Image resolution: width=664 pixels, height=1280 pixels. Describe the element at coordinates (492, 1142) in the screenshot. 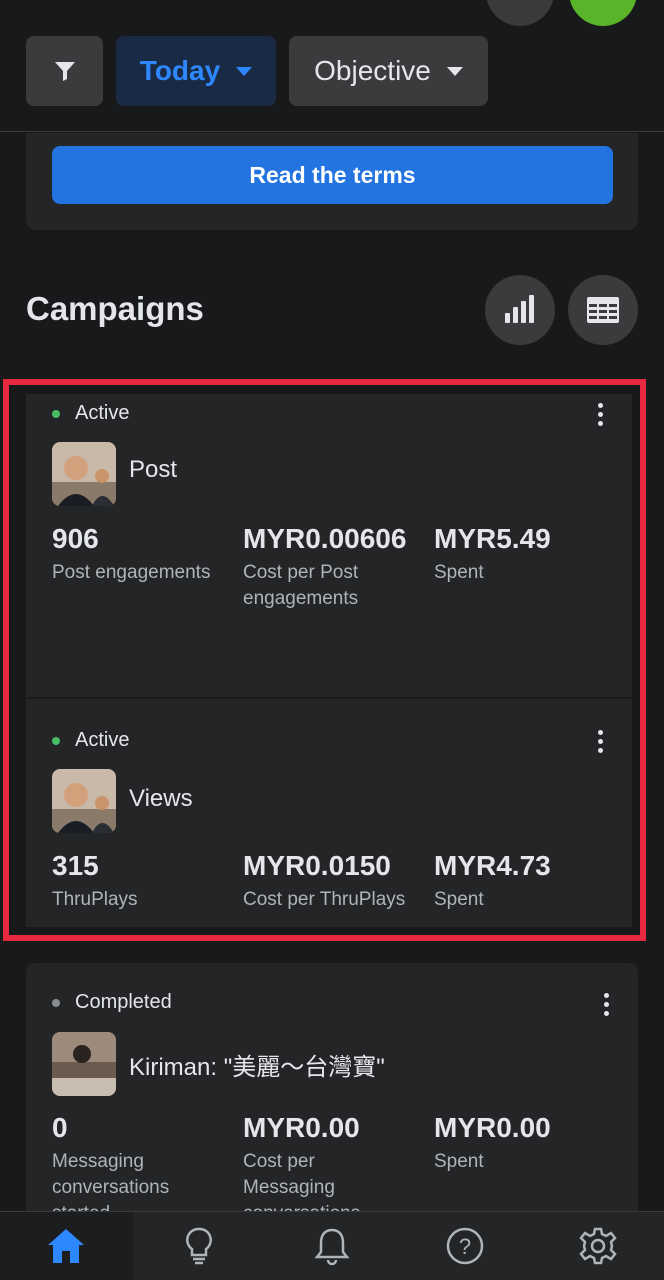

I see `metric-spent: MYR0.00 Spent` at that location.